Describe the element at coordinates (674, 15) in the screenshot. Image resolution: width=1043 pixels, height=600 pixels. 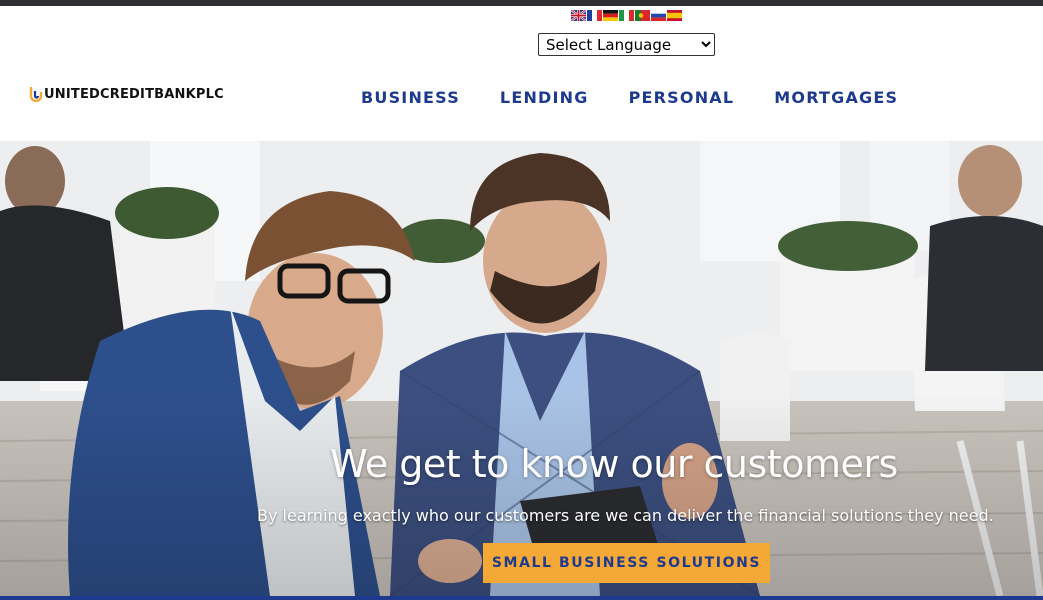
I see `spanish-flag-icon` at that location.